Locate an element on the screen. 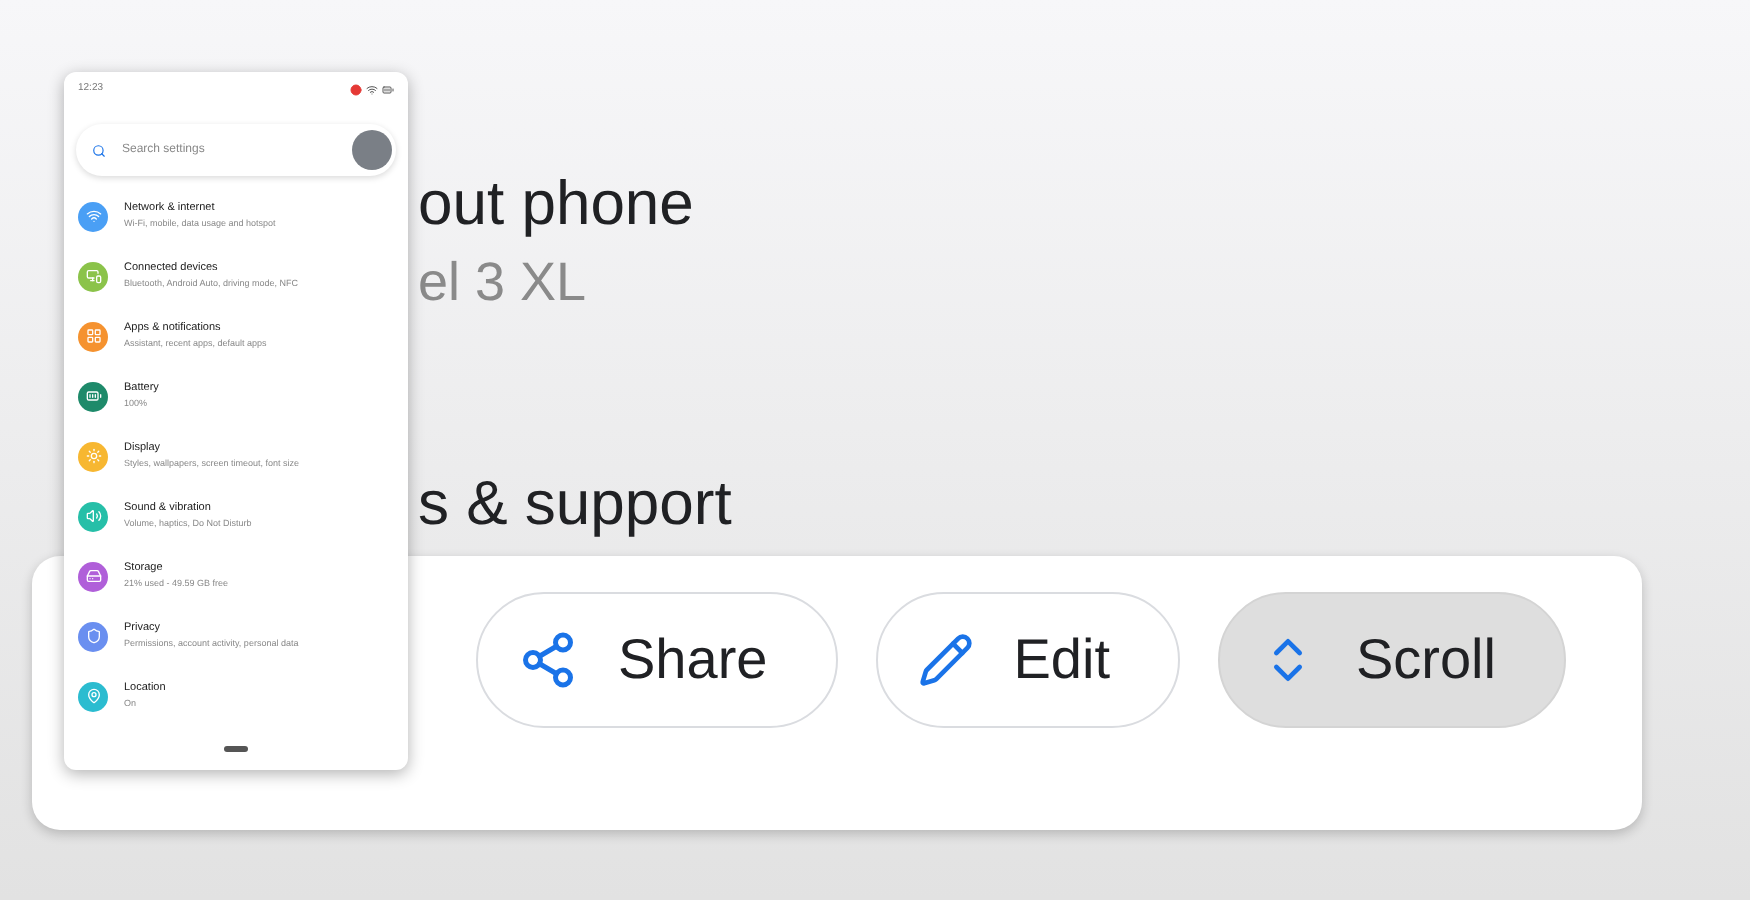 The width and height of the screenshot is (1750, 900). pencil-icon is located at coordinates (945, 659).